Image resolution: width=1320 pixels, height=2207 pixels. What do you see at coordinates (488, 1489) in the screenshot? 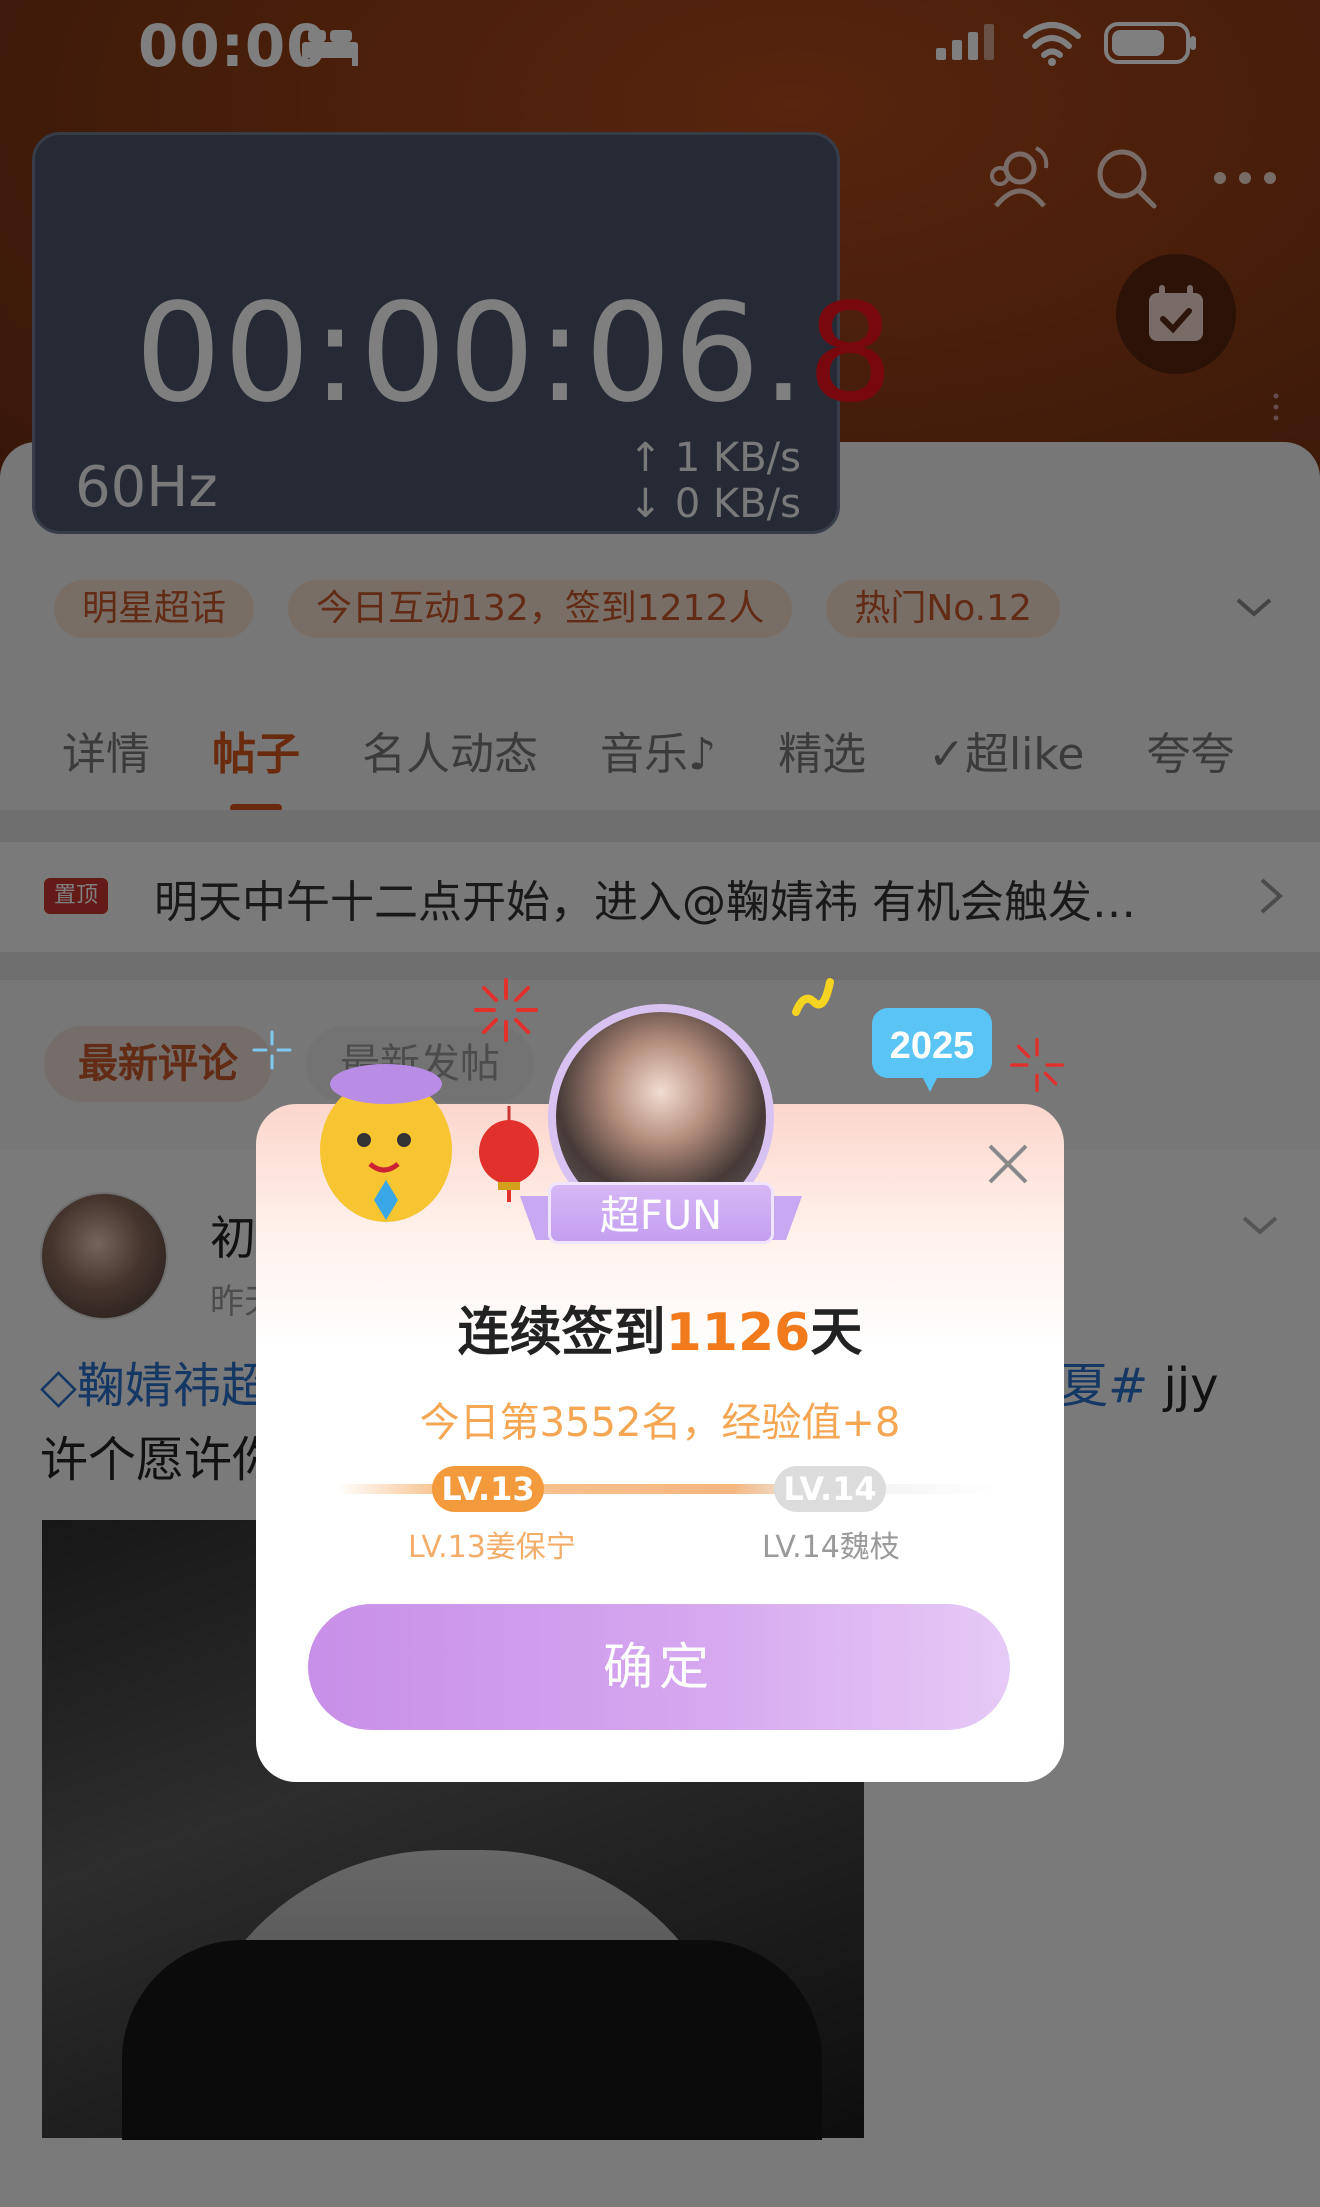
I see `level-current-badge: LV.13` at bounding box center [488, 1489].